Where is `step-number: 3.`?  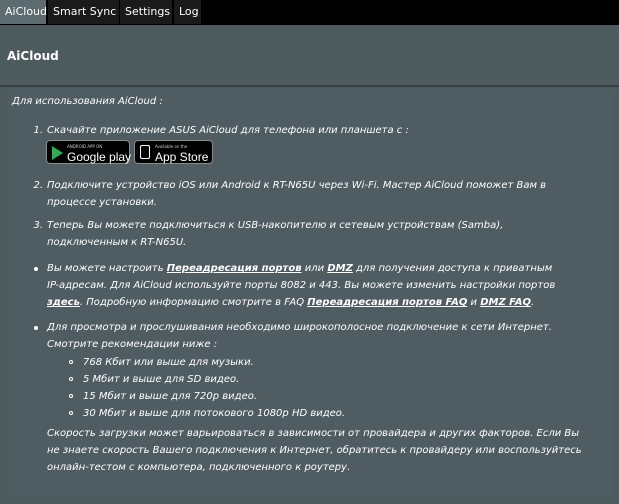 step-number: 3. is located at coordinates (38, 225).